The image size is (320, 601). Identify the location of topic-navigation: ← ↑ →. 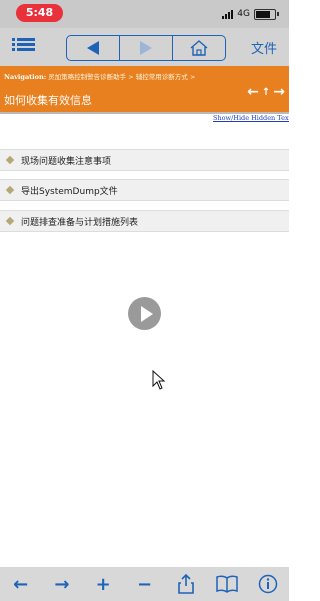
(266, 92).